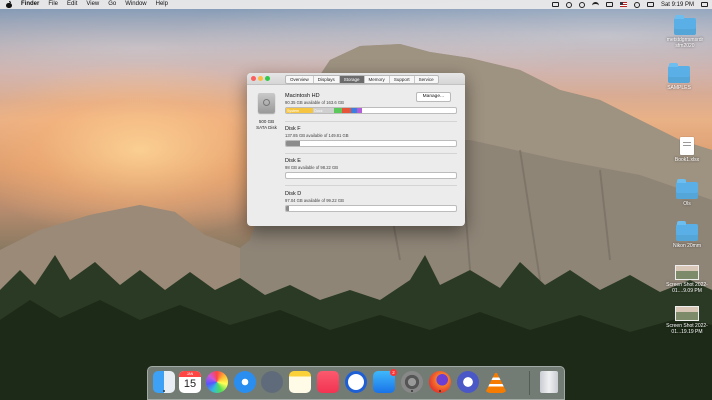 The height and width of the screenshot is (400, 712). What do you see at coordinates (623, 4) in the screenshot?
I see `input-source-flag-icon` at bounding box center [623, 4].